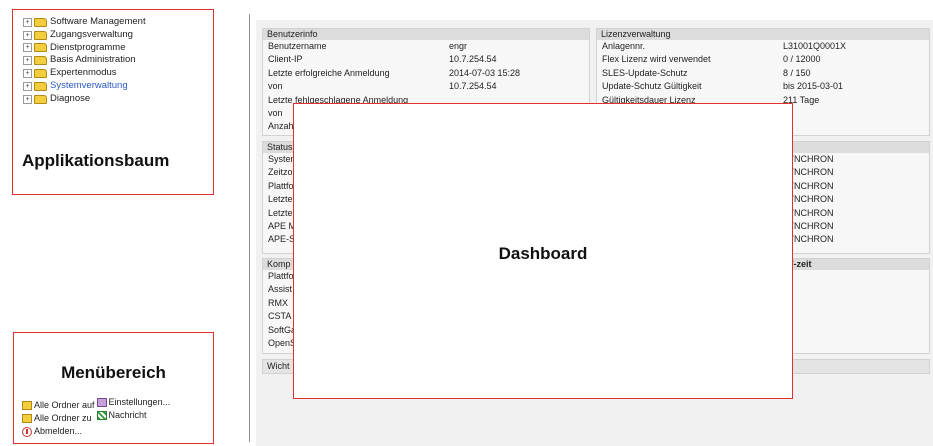 The width and height of the screenshot is (933, 446). What do you see at coordinates (281, 185) in the screenshot?
I see `status-key: Plattfo` at bounding box center [281, 185].